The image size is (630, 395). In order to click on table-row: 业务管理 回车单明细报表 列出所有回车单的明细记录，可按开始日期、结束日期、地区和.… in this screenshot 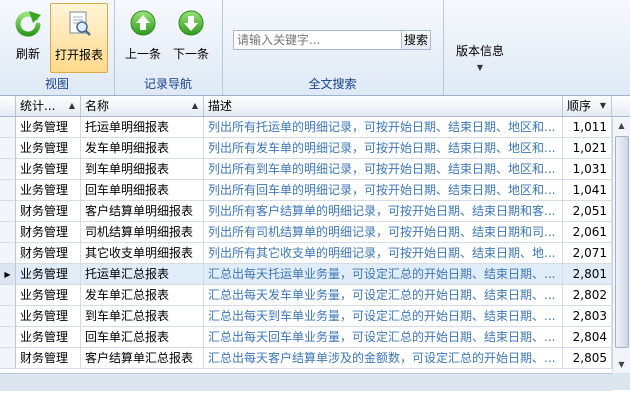, I will do `click(306, 190)`.